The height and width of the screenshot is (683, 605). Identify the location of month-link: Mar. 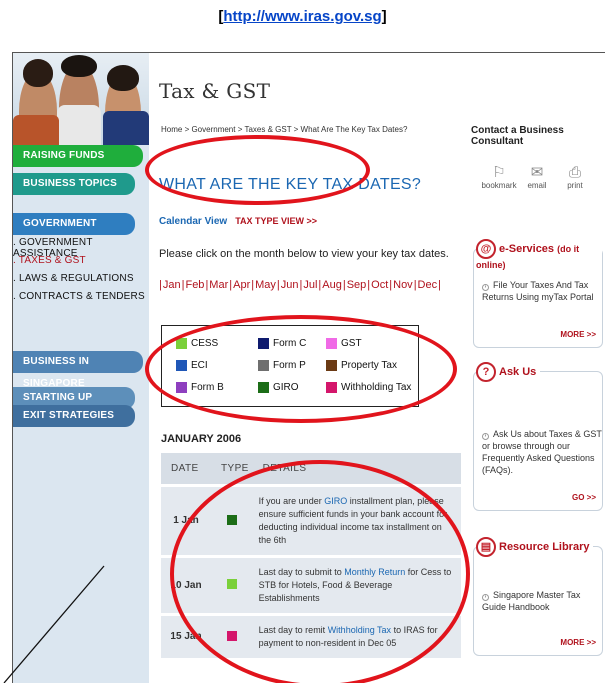
(218, 285).